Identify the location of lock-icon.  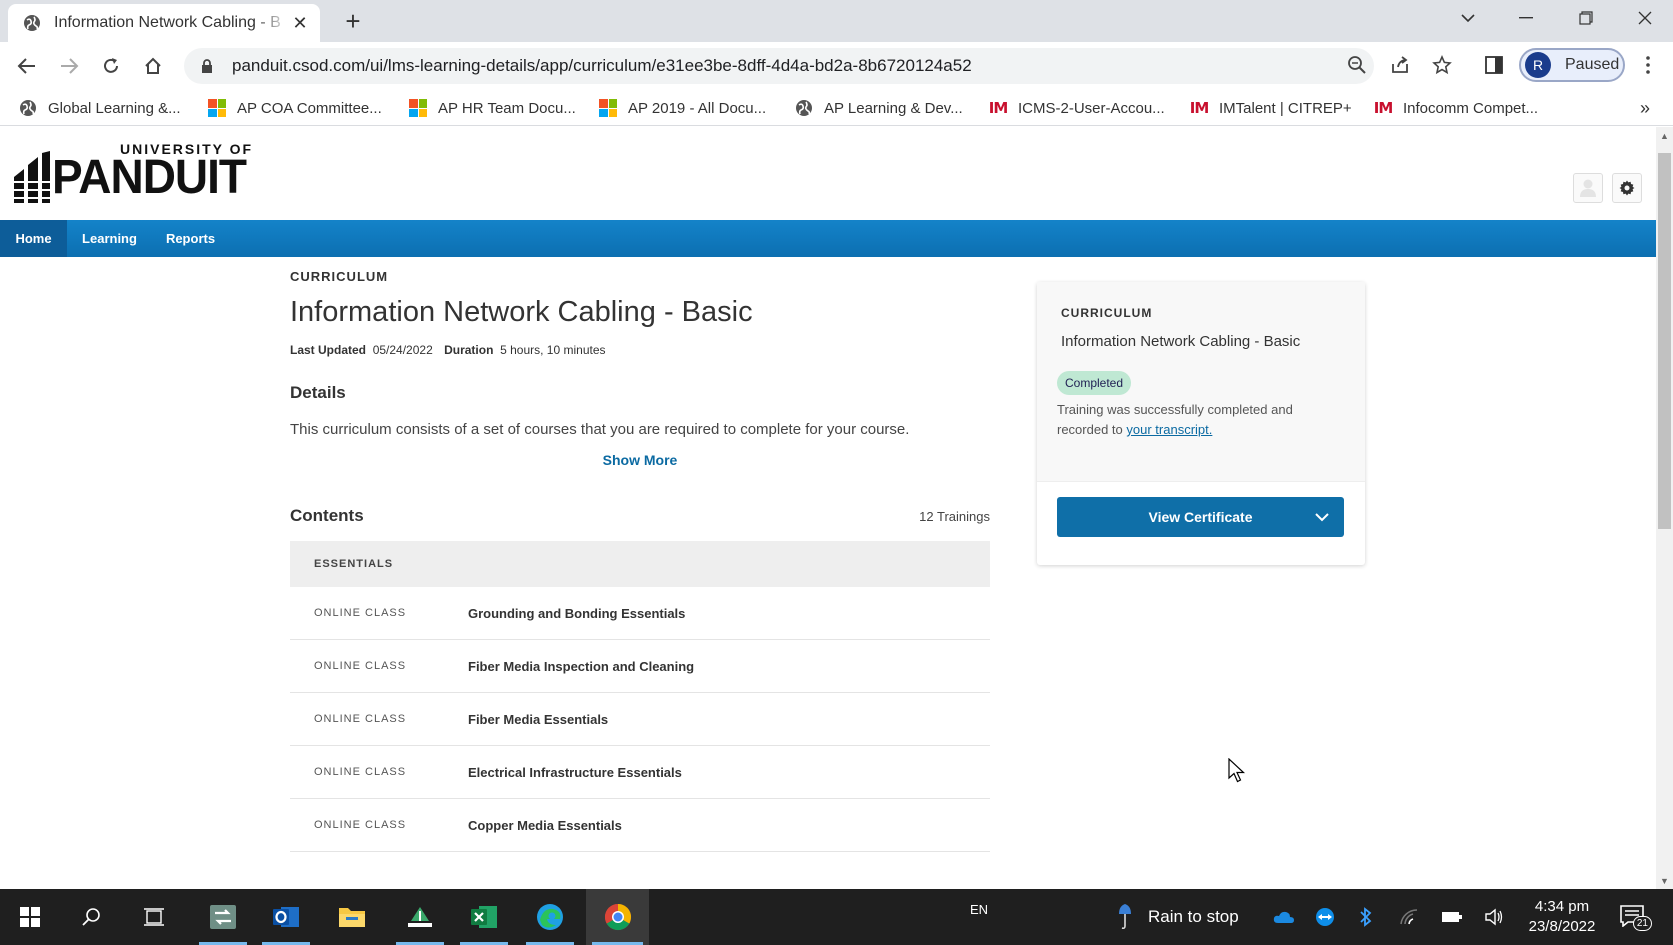
(207, 66).